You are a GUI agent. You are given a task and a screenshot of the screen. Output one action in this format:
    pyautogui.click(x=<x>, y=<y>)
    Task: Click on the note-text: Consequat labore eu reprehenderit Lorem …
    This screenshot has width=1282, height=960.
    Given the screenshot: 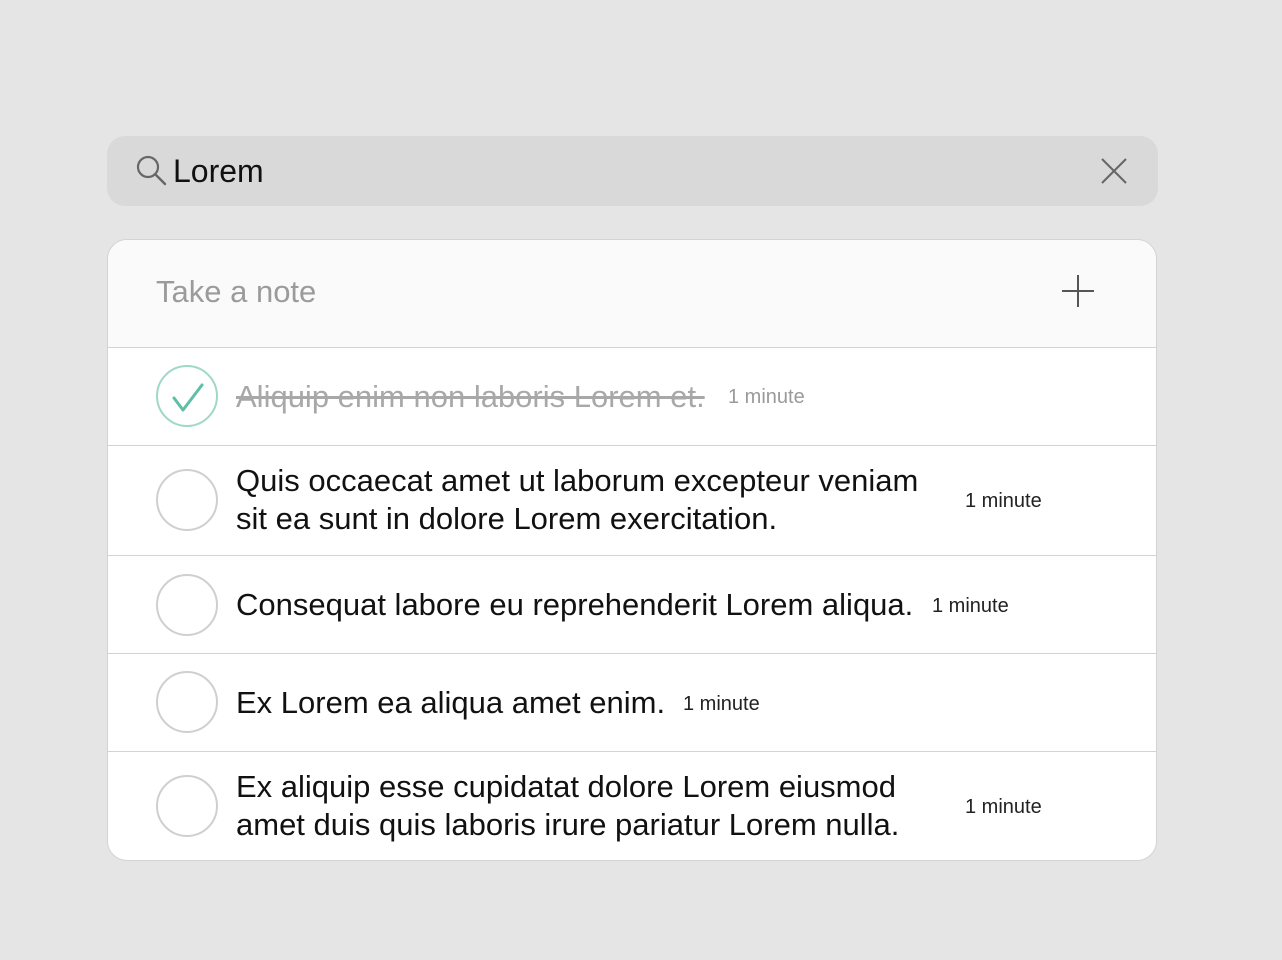 What is the action you would take?
    pyautogui.click(x=574, y=605)
    